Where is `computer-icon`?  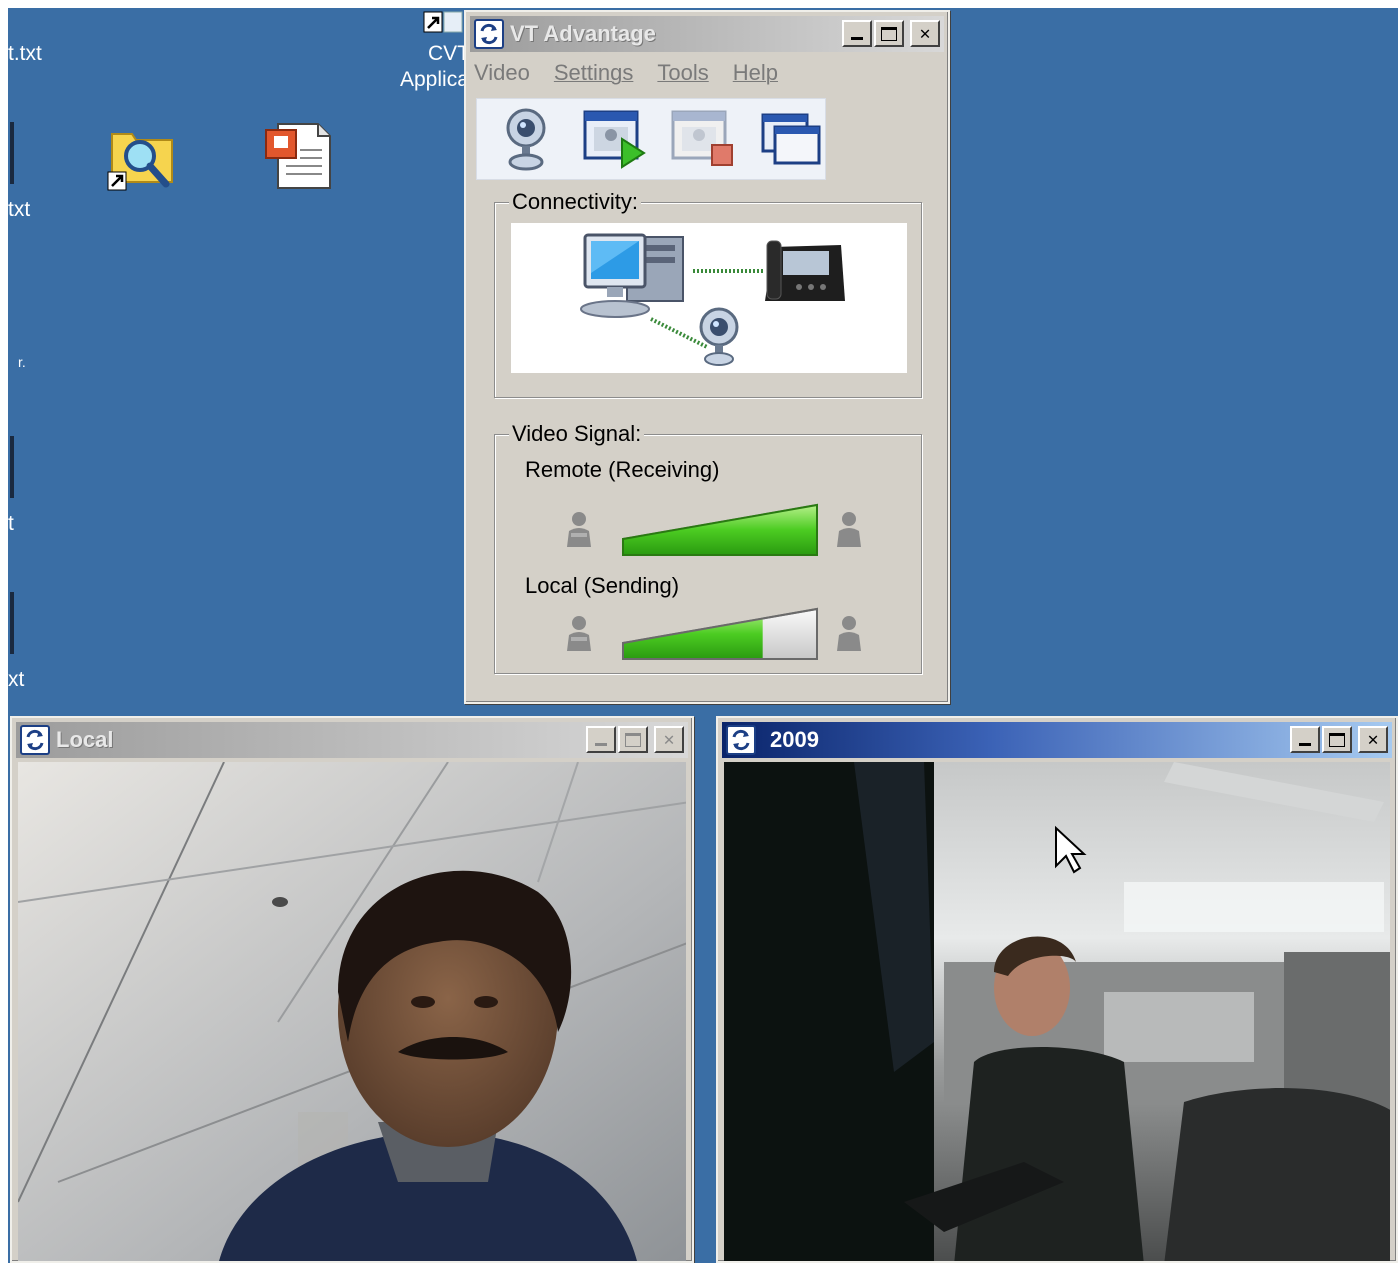
computer-icon is located at coordinates (632, 275).